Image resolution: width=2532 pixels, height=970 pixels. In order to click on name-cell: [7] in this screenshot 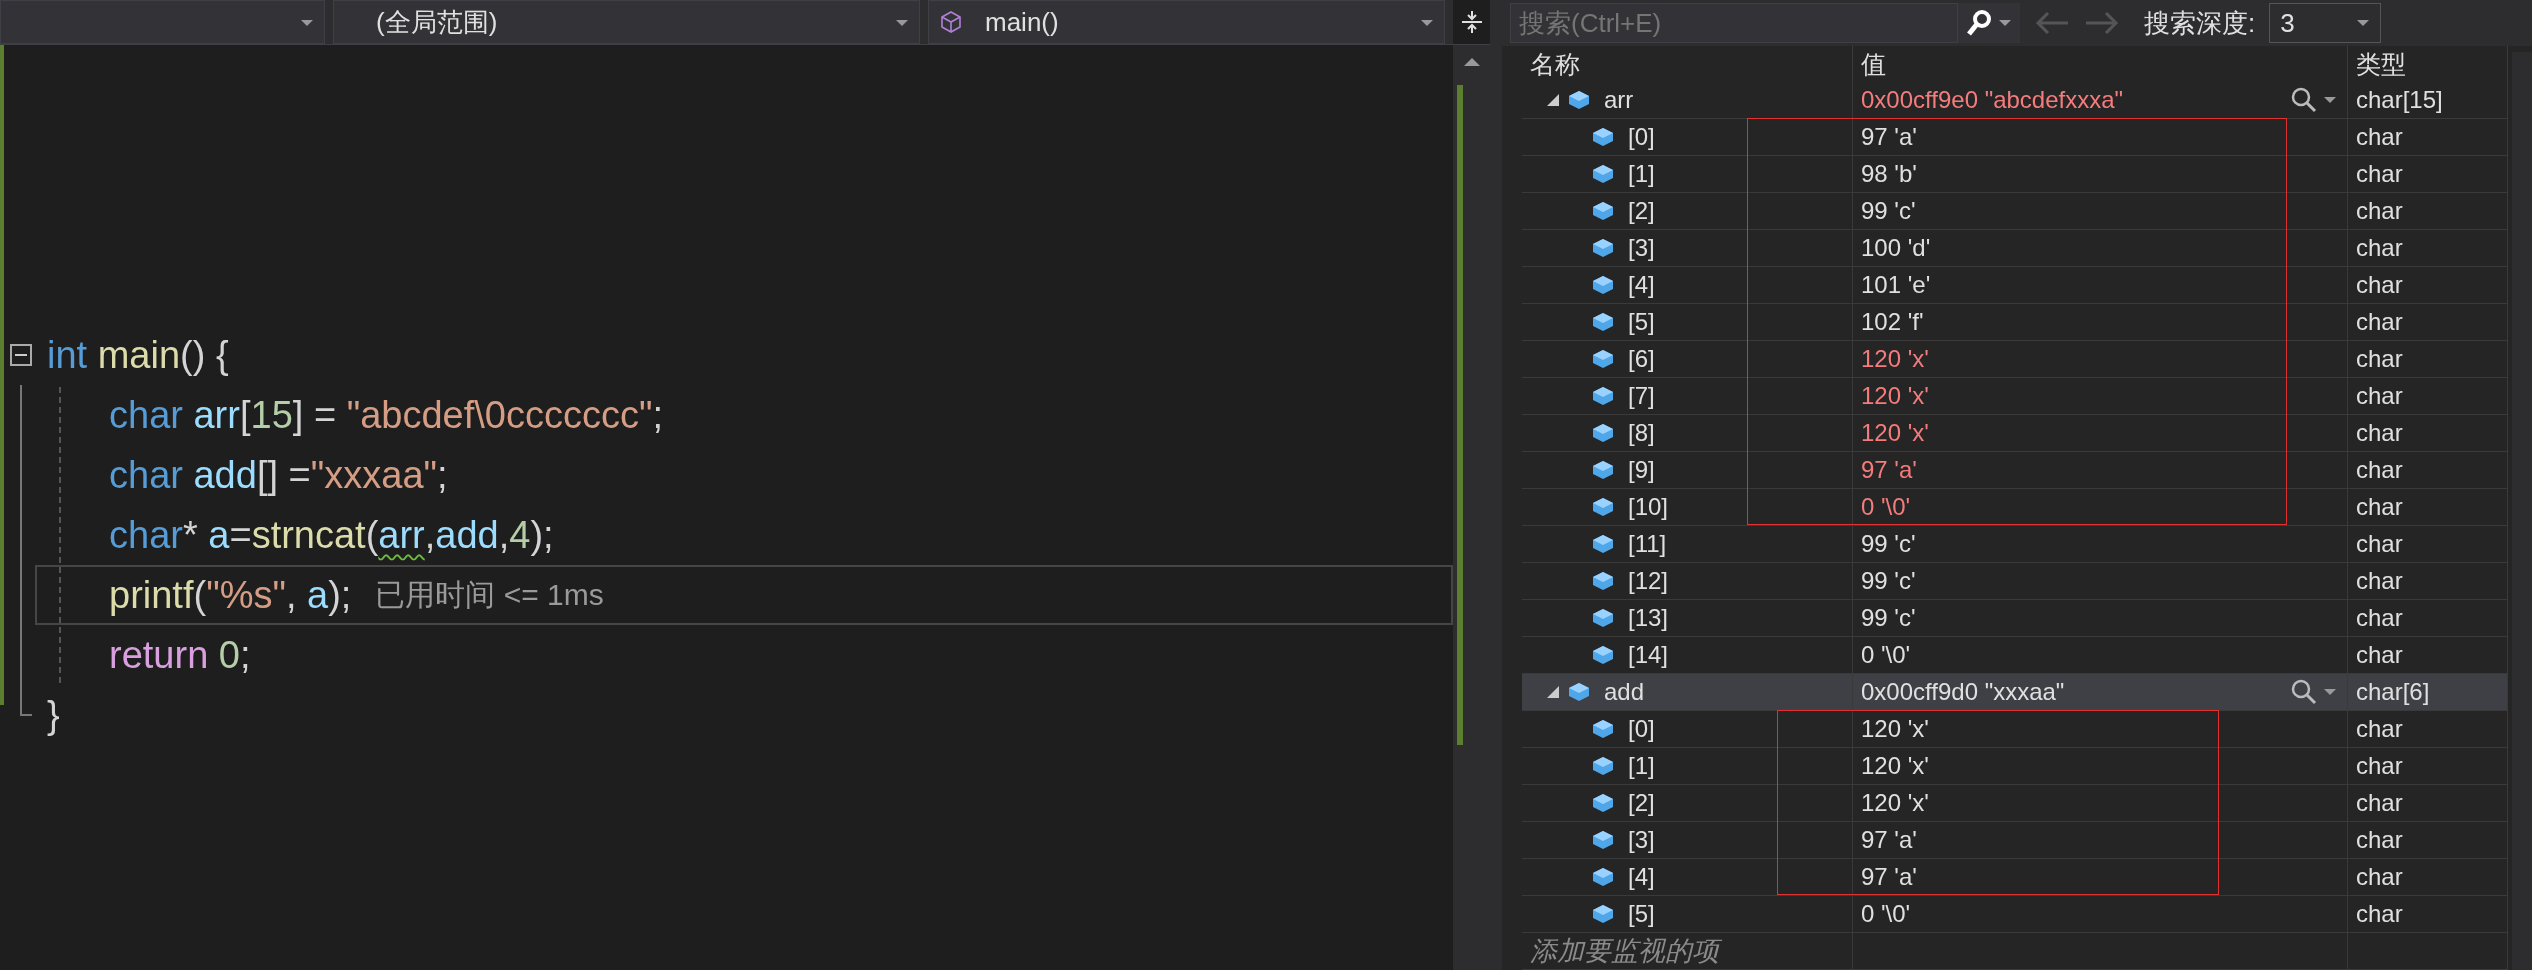, I will do `click(1687, 396)`.